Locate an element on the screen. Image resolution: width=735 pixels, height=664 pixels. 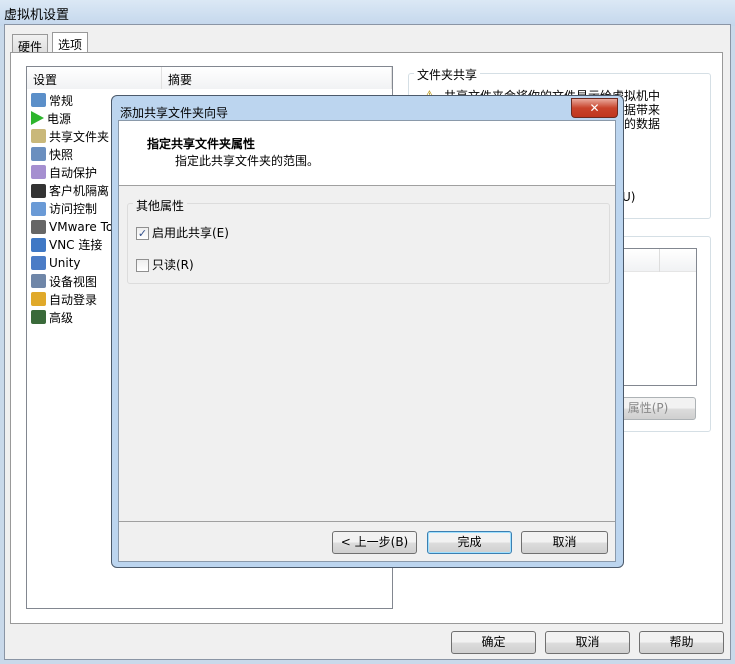
user-key-icon is located at coordinates (38, 299).